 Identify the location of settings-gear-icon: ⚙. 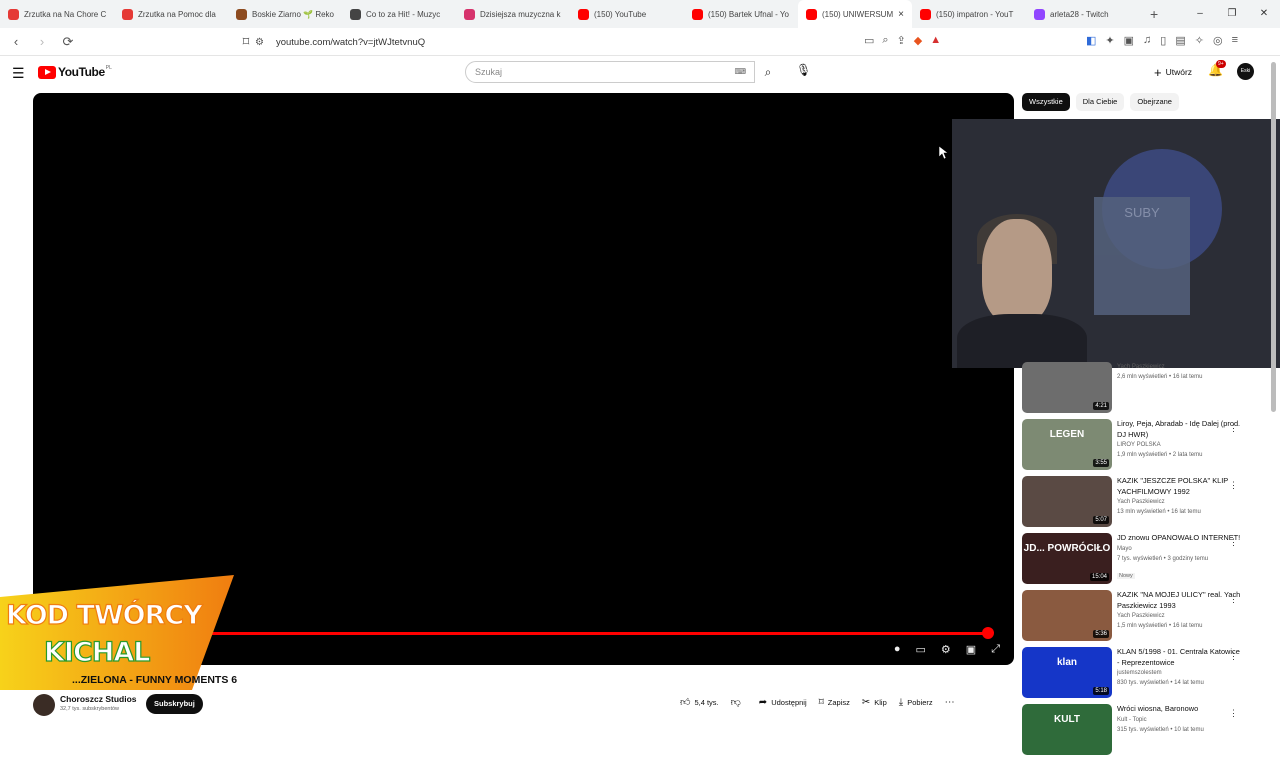
(946, 649).